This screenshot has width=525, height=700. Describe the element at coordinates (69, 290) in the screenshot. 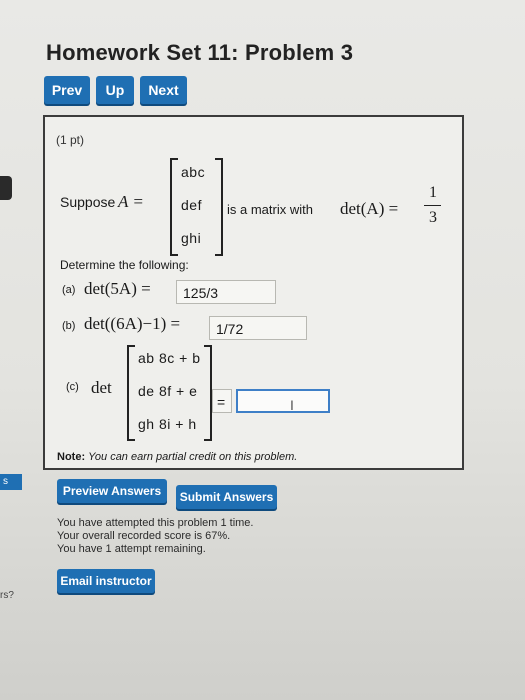

I see `part-a-label: (a)` at that location.